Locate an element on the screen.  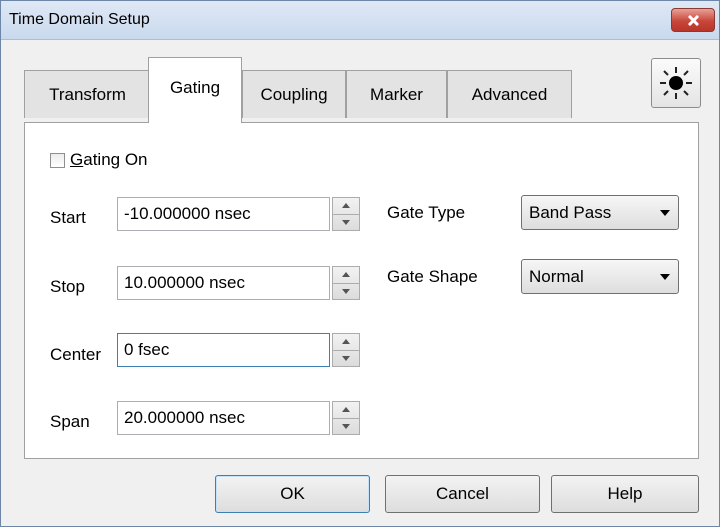
tab-coupling: Coupling is located at coordinates (294, 94).